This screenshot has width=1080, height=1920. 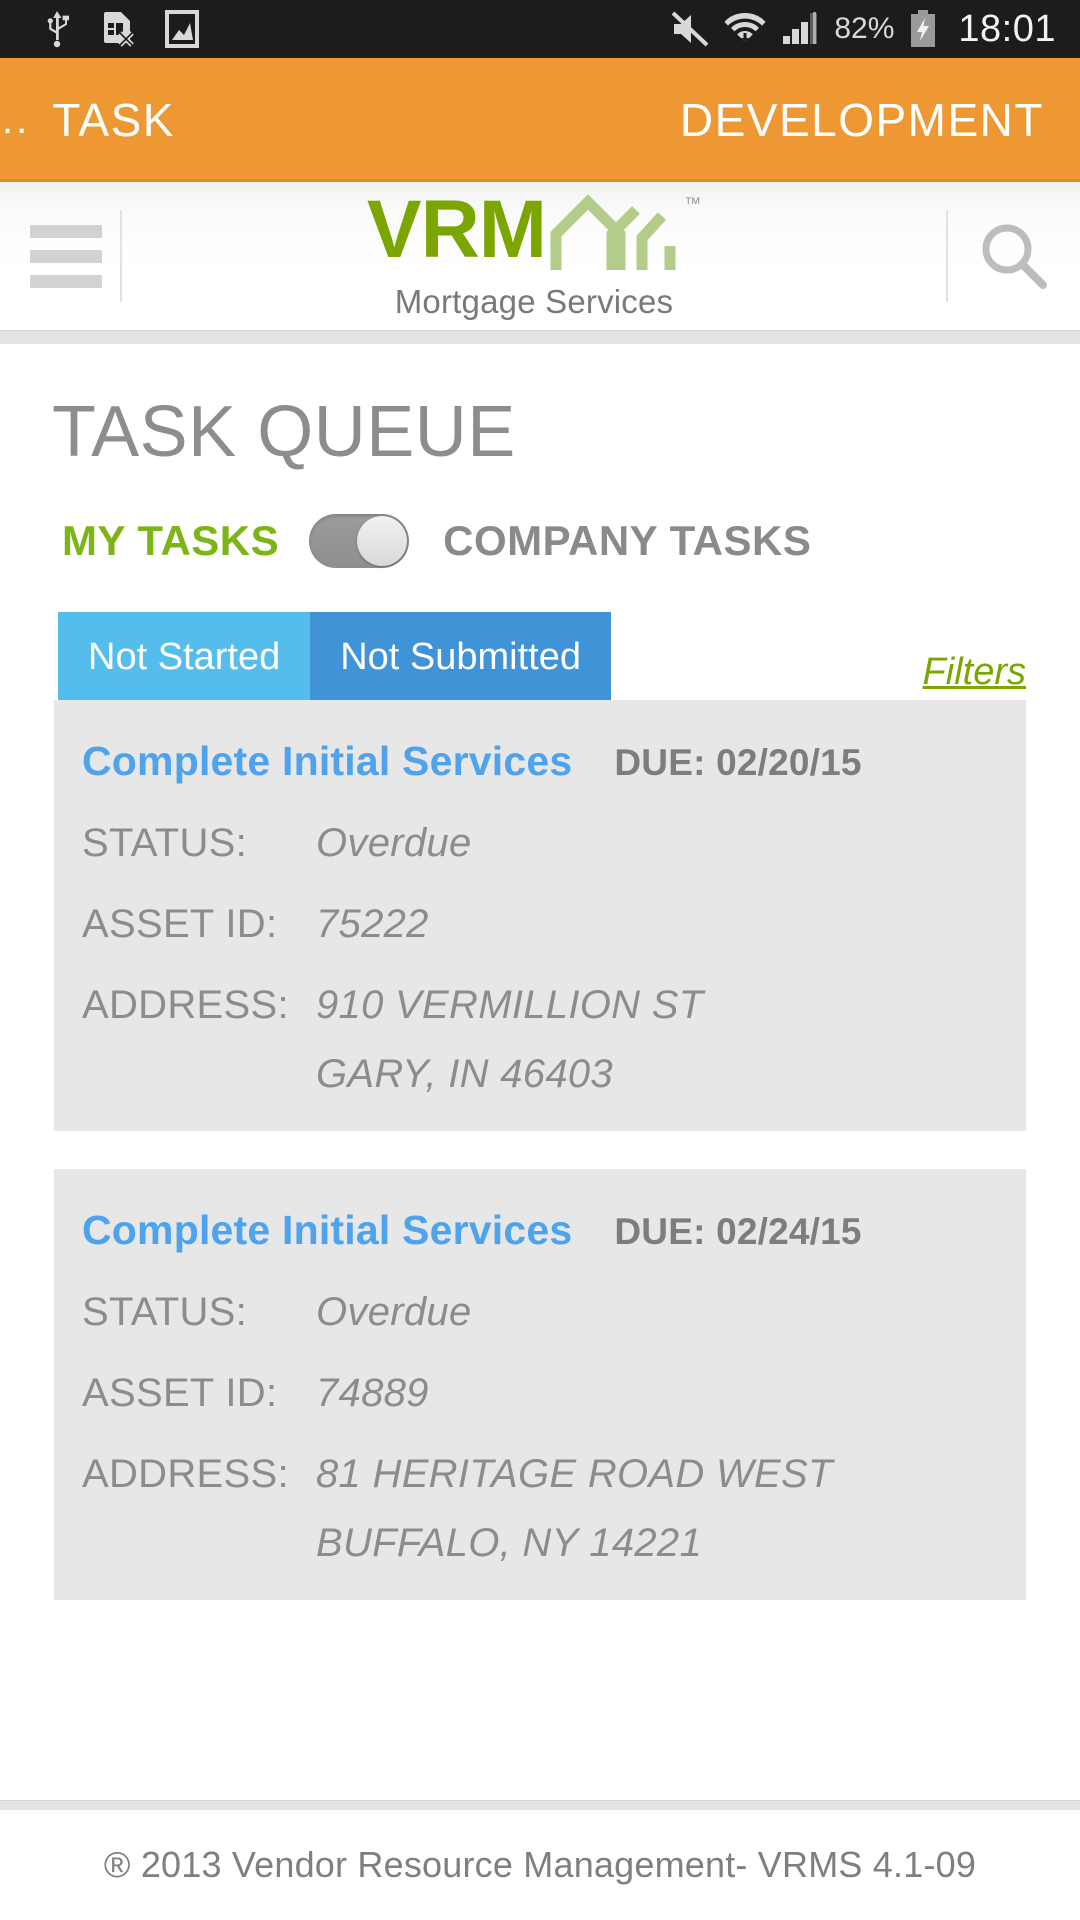 What do you see at coordinates (60, 256) in the screenshot?
I see `hamburger-menu-icon` at bounding box center [60, 256].